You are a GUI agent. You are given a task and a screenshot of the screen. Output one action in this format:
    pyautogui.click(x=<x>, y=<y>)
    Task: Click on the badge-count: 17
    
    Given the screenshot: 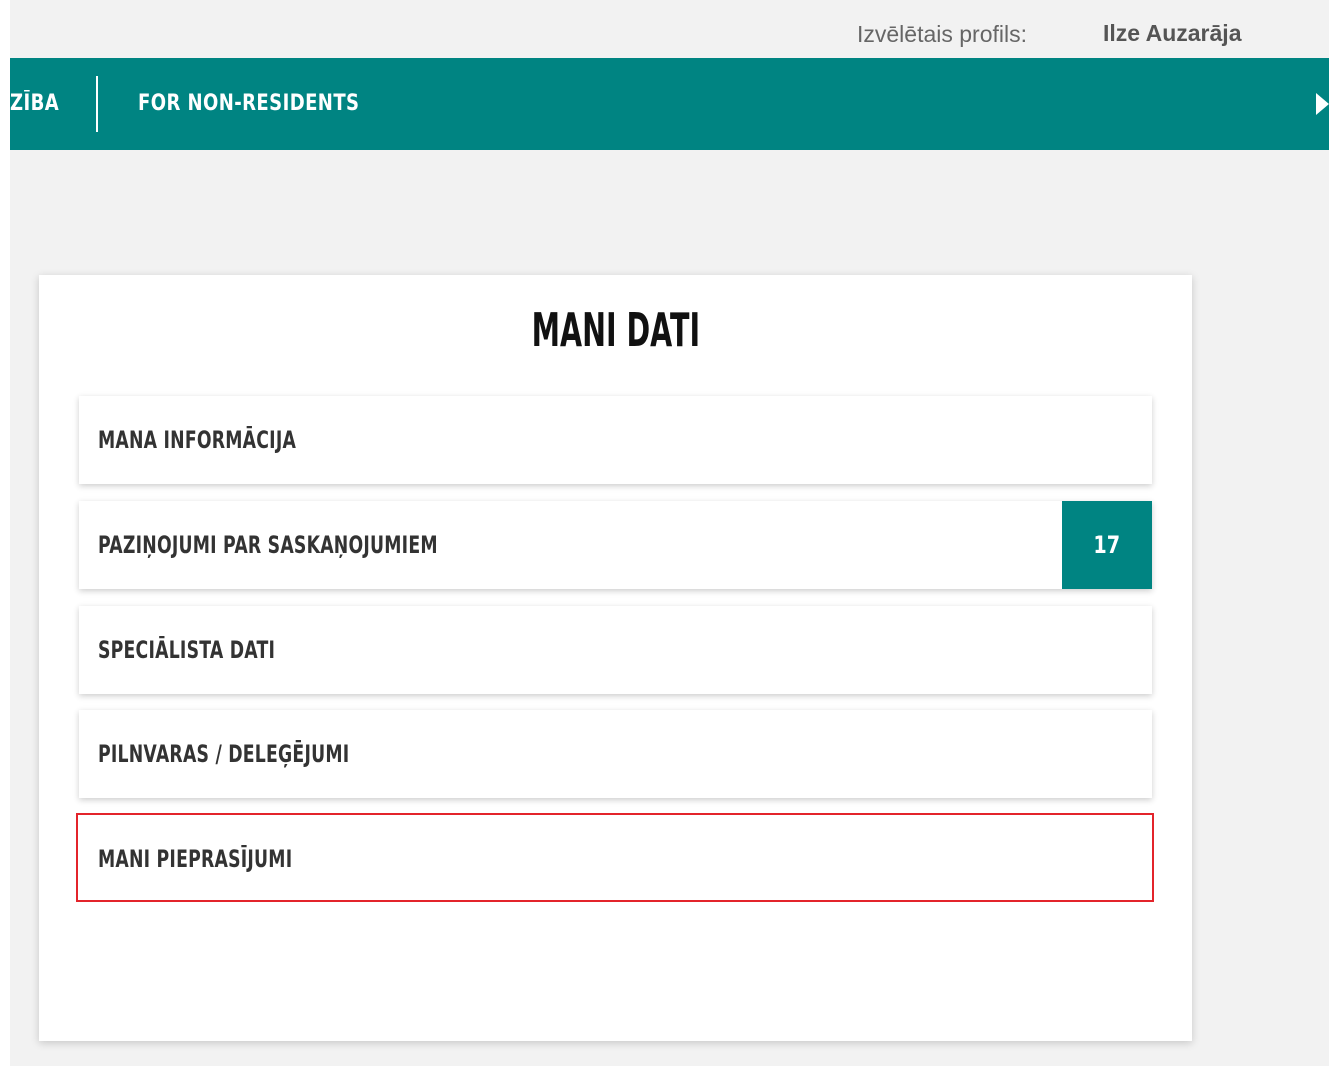 What is the action you would take?
    pyautogui.click(x=1107, y=545)
    